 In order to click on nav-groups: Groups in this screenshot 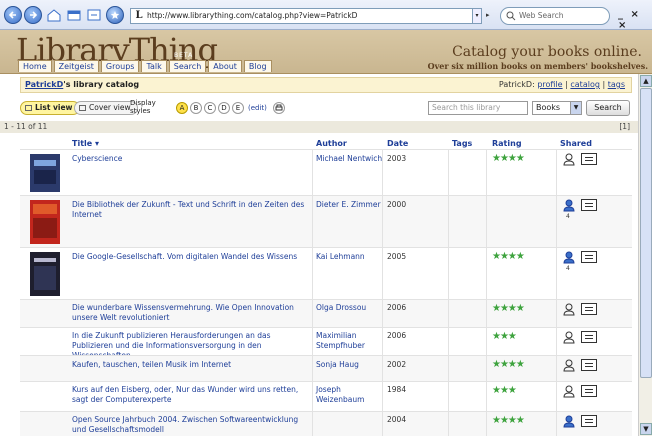, I will do `click(120, 66)`.